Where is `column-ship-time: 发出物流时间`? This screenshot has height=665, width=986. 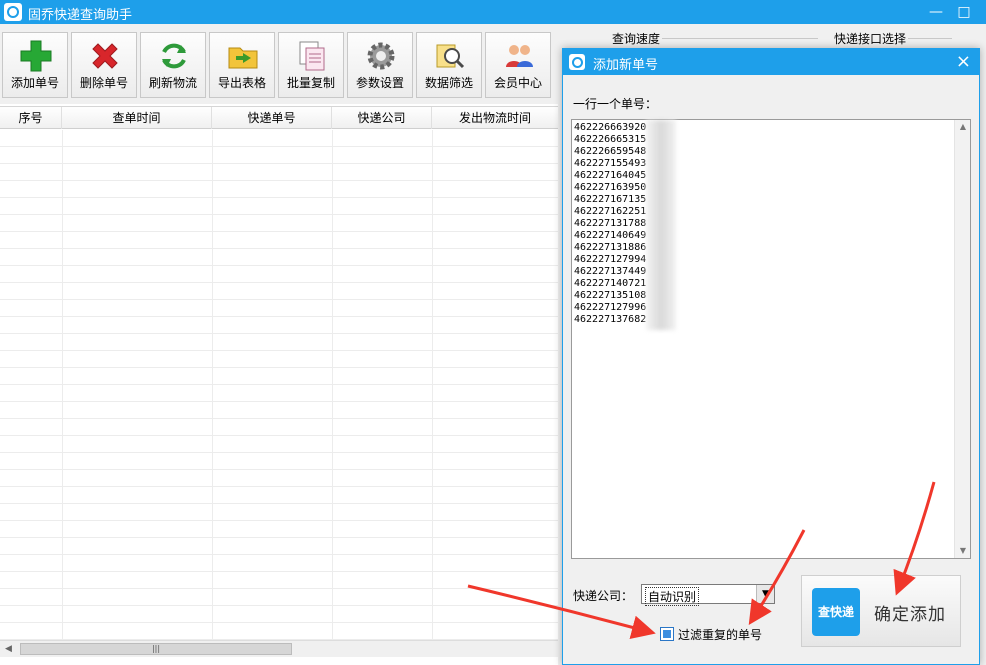 column-ship-time: 发出物流时间 is located at coordinates (495, 118).